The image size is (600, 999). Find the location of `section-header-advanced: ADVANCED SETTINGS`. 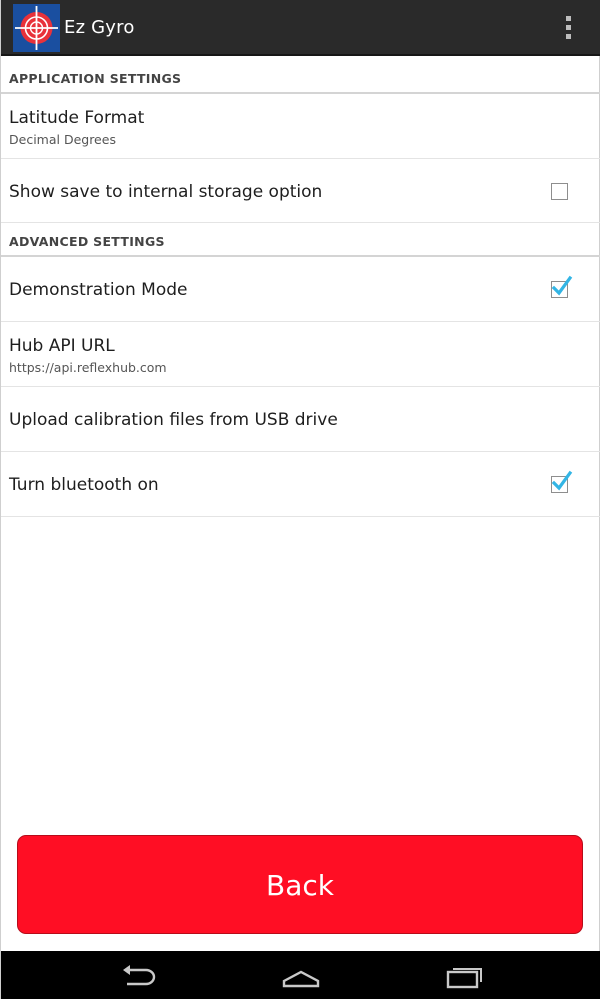

section-header-advanced: ADVANCED SETTINGS is located at coordinates (300, 239).